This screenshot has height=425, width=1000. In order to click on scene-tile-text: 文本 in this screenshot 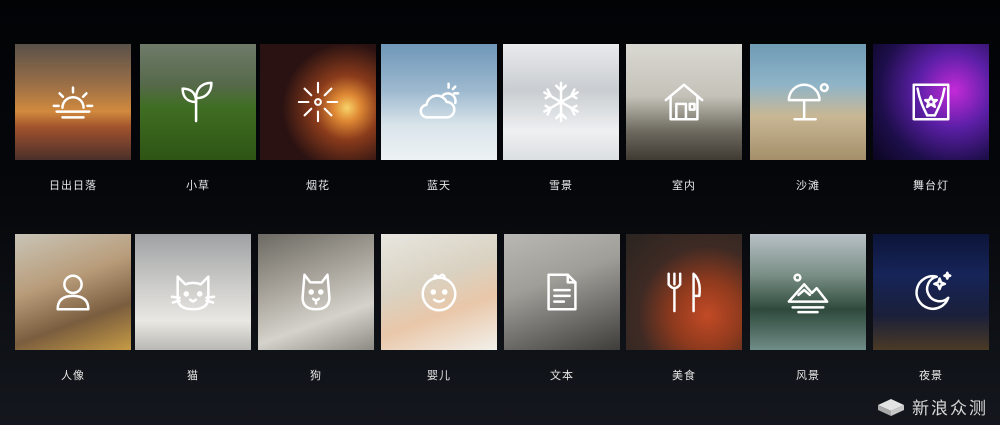, I will do `click(562, 308)`.